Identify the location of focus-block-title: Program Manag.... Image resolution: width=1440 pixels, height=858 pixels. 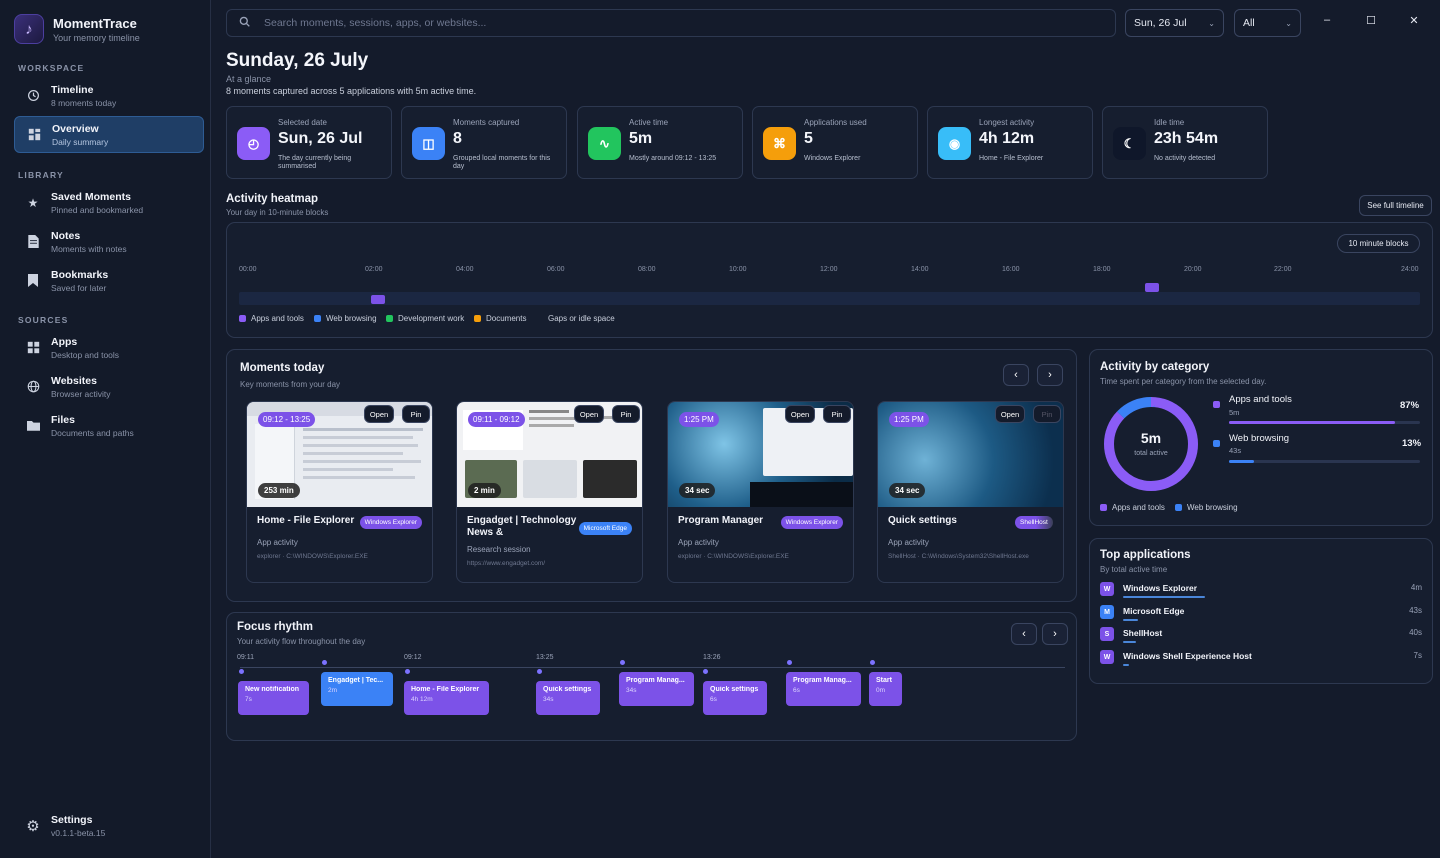
(822, 680).